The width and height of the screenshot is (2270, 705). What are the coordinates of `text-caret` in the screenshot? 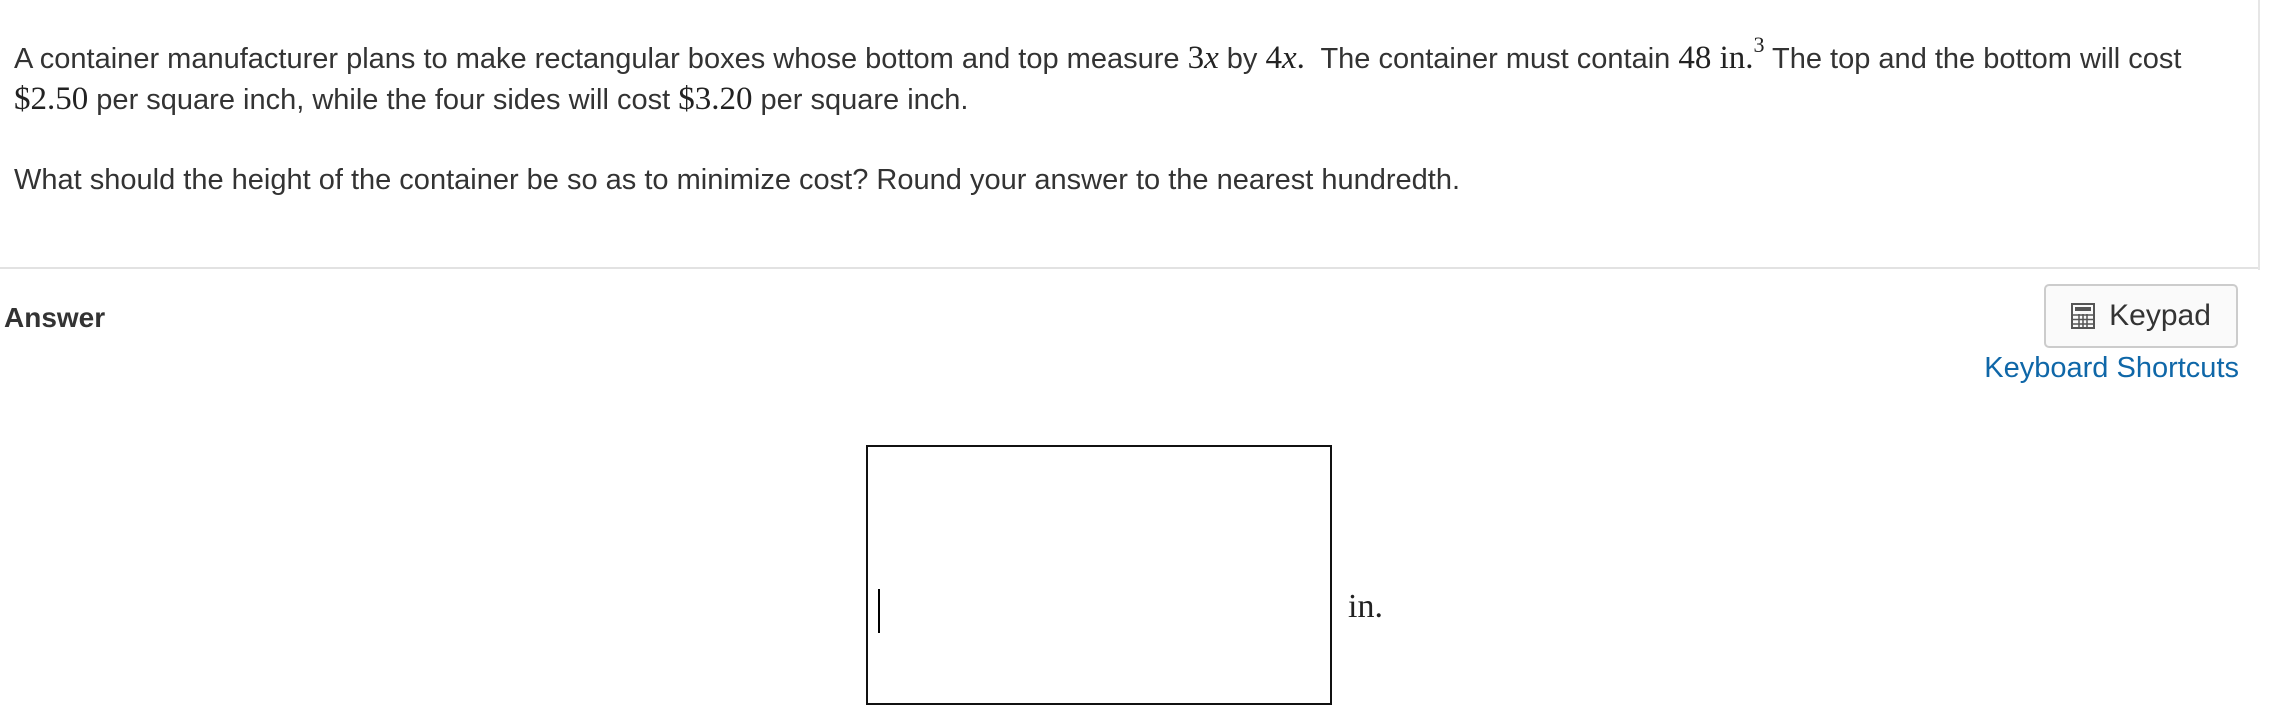 It's located at (879, 611).